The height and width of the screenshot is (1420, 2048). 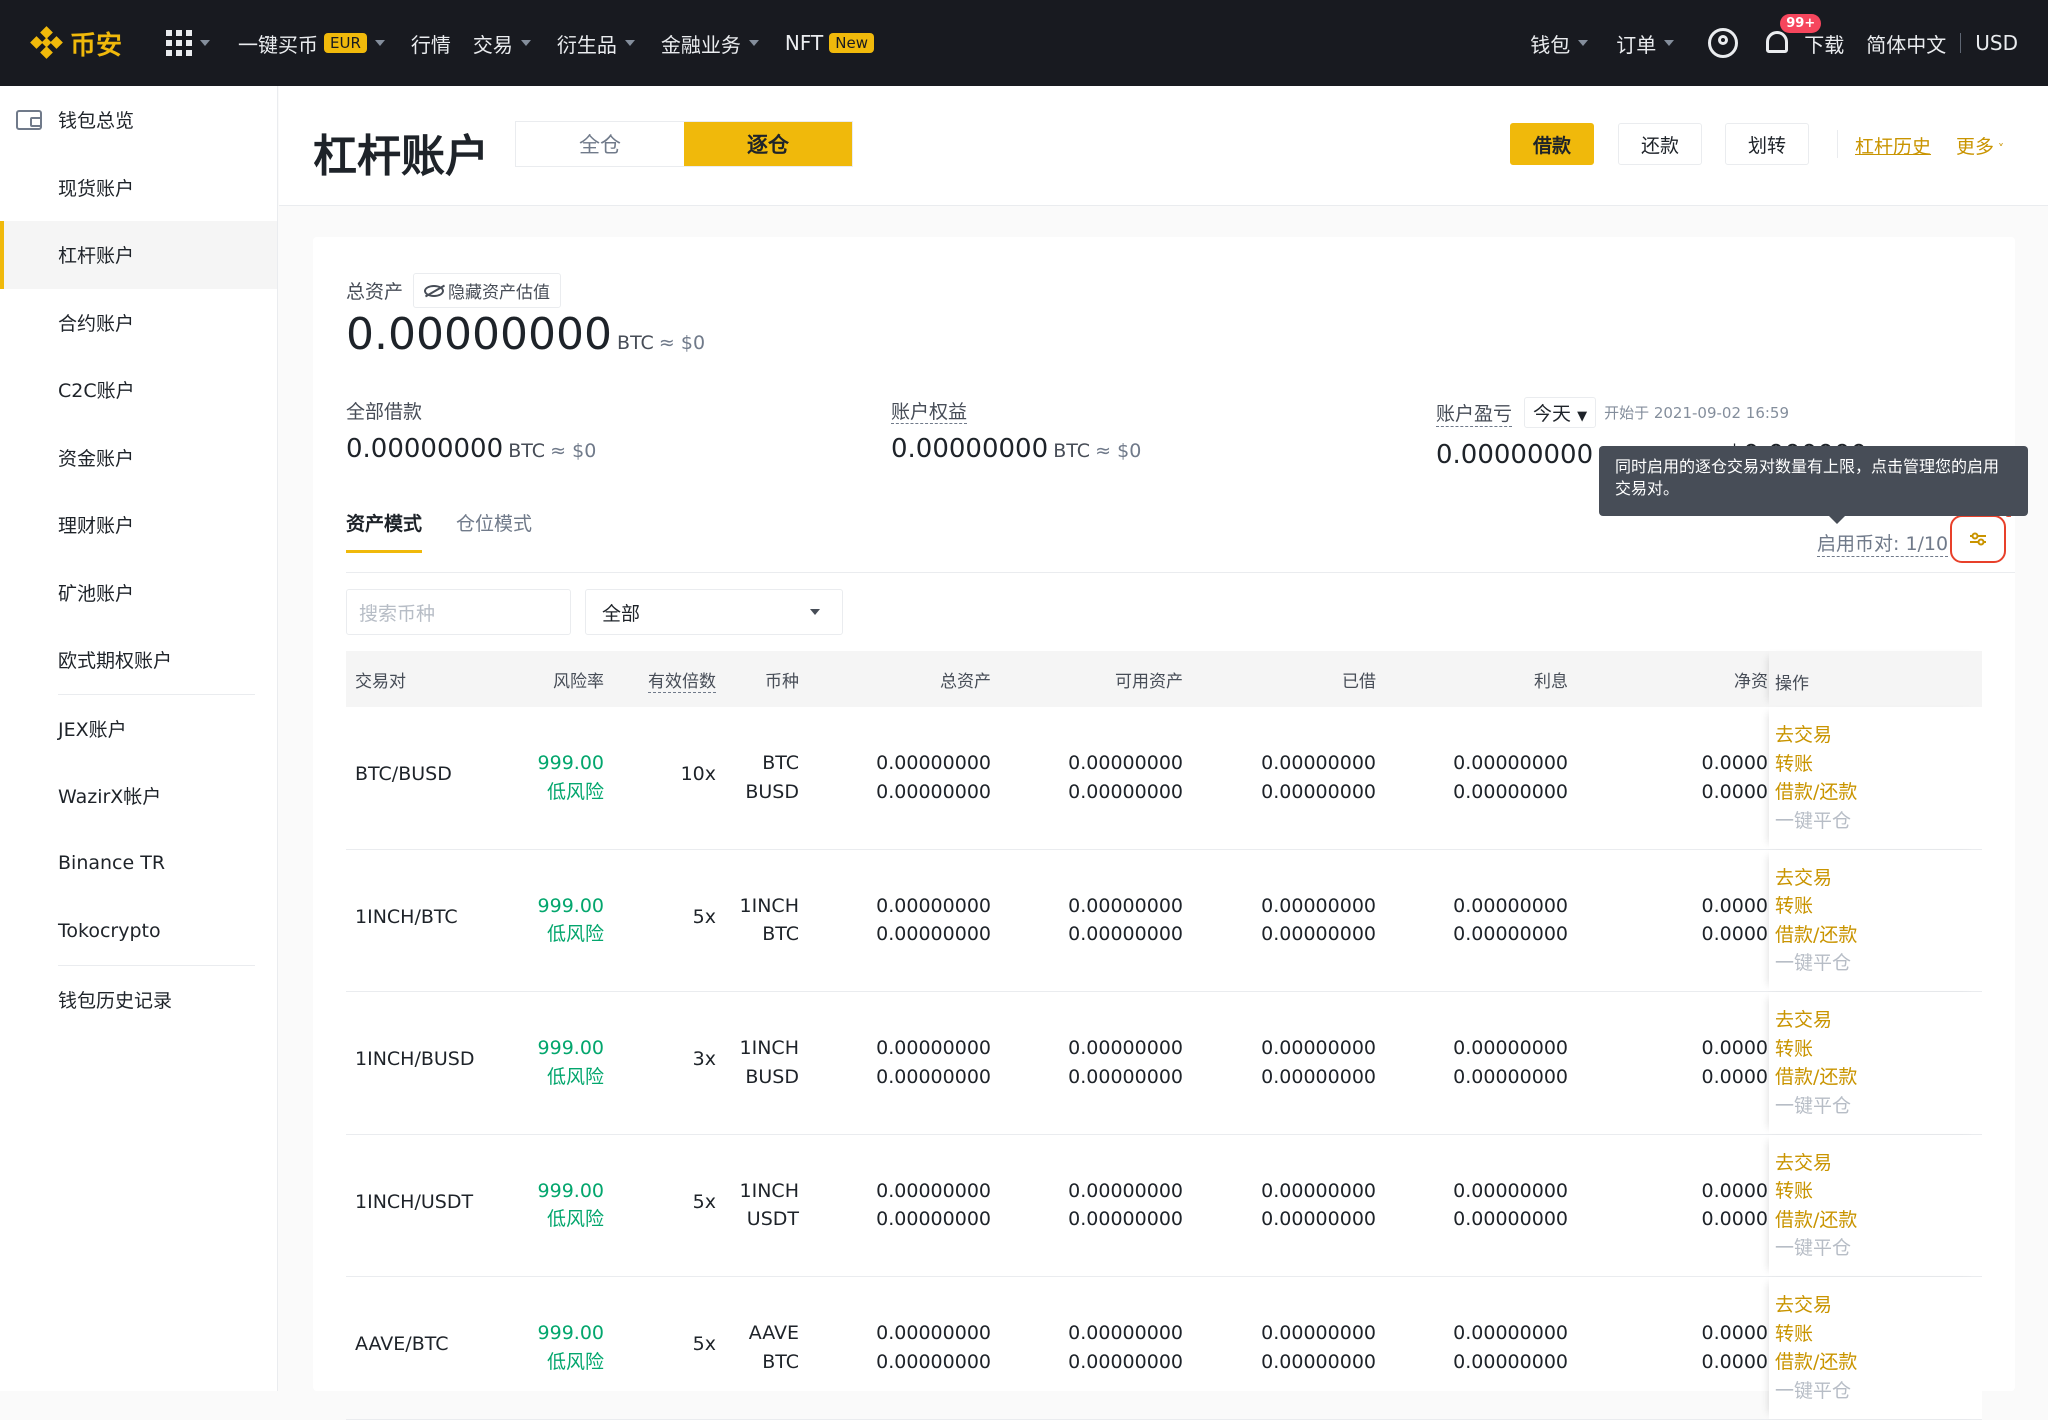 What do you see at coordinates (311, 43) in the screenshot?
I see `nav-buy-crypto: 一键买币 EUR` at bounding box center [311, 43].